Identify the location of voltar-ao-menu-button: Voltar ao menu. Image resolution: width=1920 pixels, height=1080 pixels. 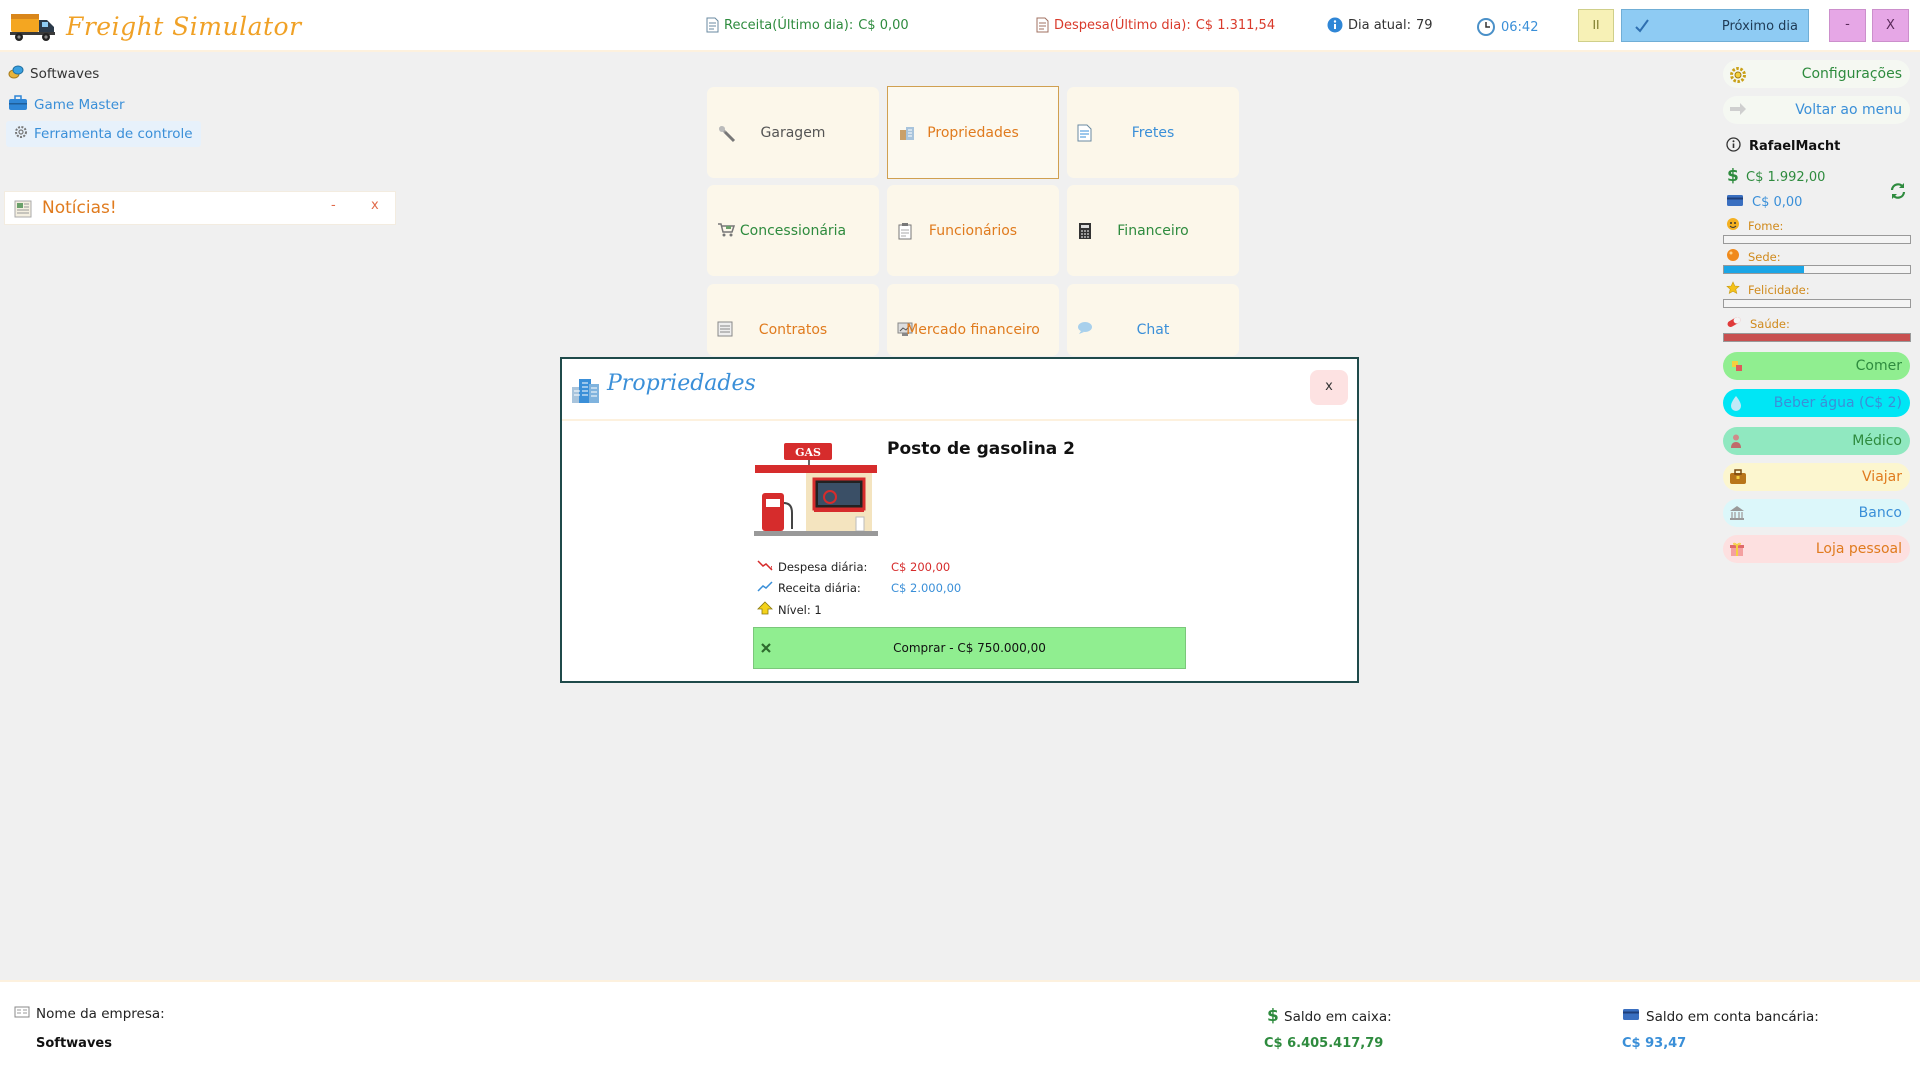
(1816, 110).